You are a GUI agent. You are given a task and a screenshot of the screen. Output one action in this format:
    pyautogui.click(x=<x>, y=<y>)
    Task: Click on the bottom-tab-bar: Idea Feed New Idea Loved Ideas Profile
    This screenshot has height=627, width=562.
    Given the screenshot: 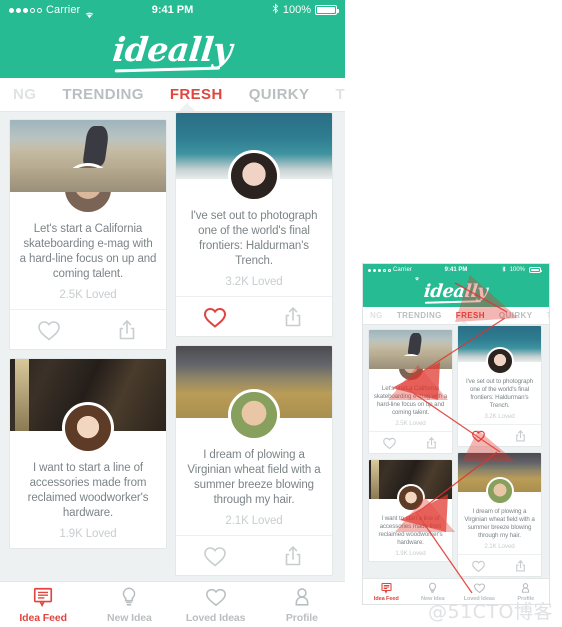 What is the action you would take?
    pyautogui.click(x=172, y=604)
    